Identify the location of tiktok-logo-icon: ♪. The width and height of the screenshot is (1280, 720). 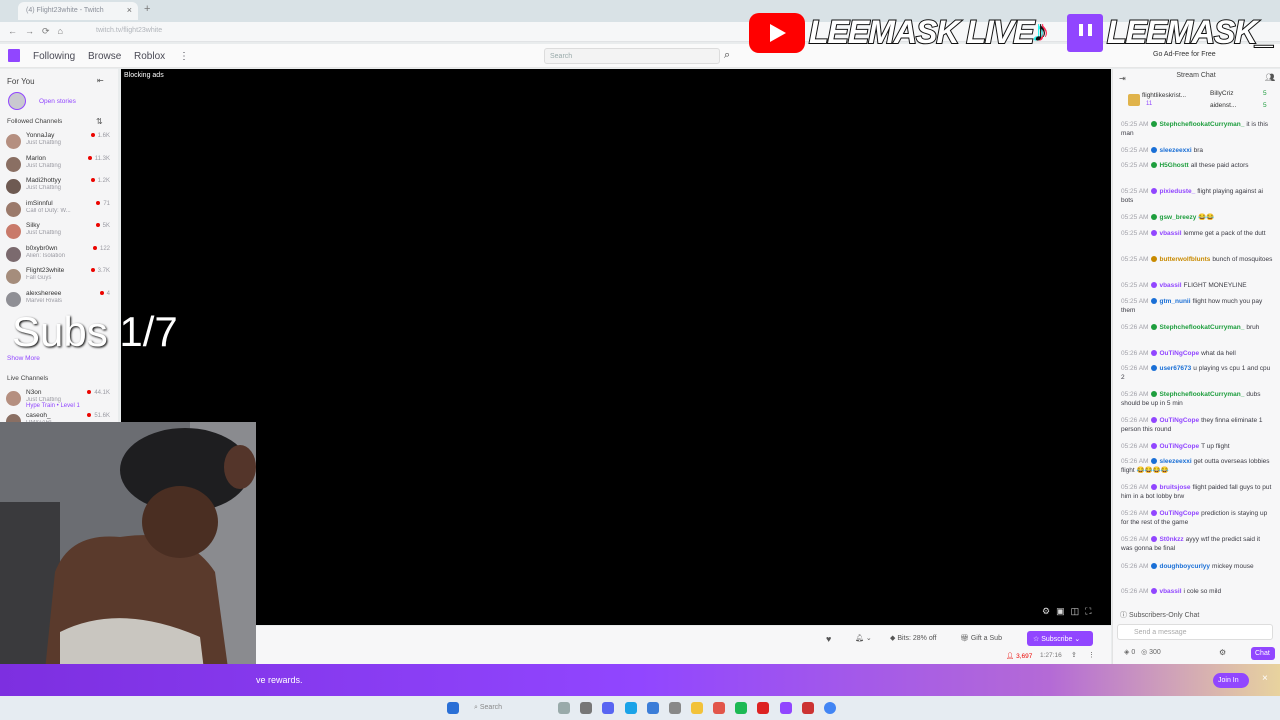
(1040, 31).